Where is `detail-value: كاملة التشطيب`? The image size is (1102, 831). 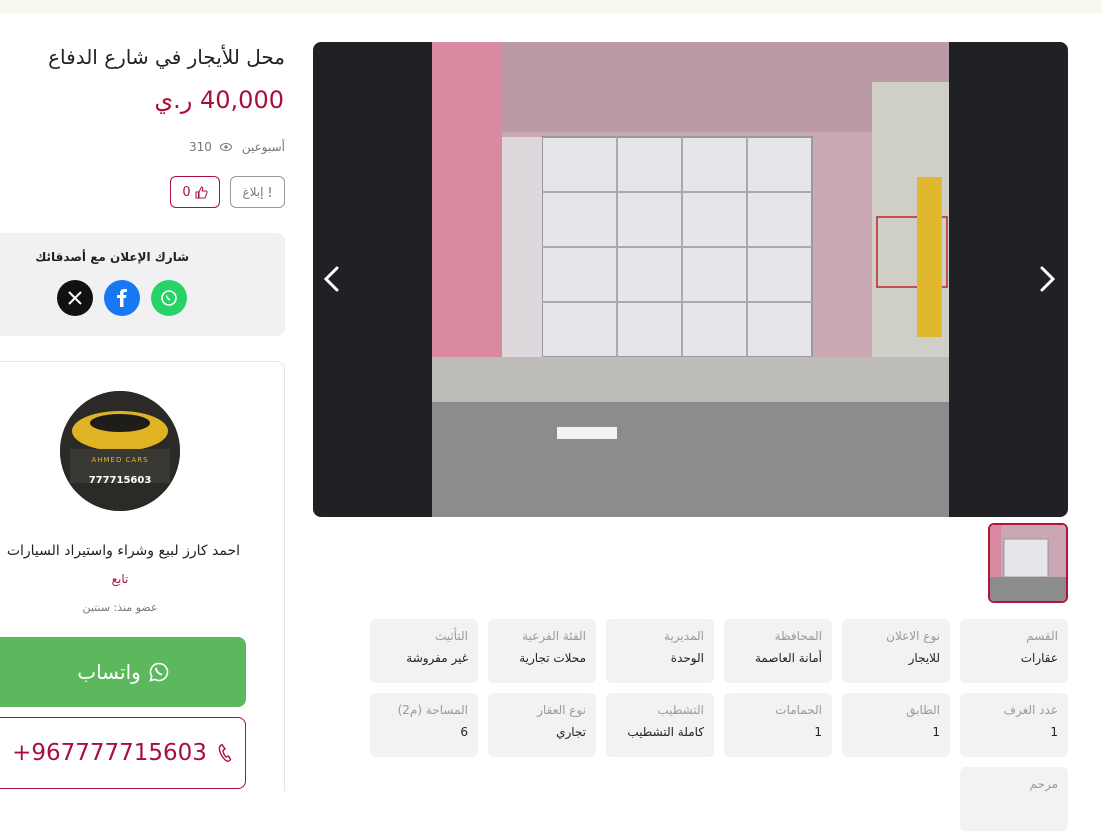
detail-value: كاملة التشطيب is located at coordinates (665, 732).